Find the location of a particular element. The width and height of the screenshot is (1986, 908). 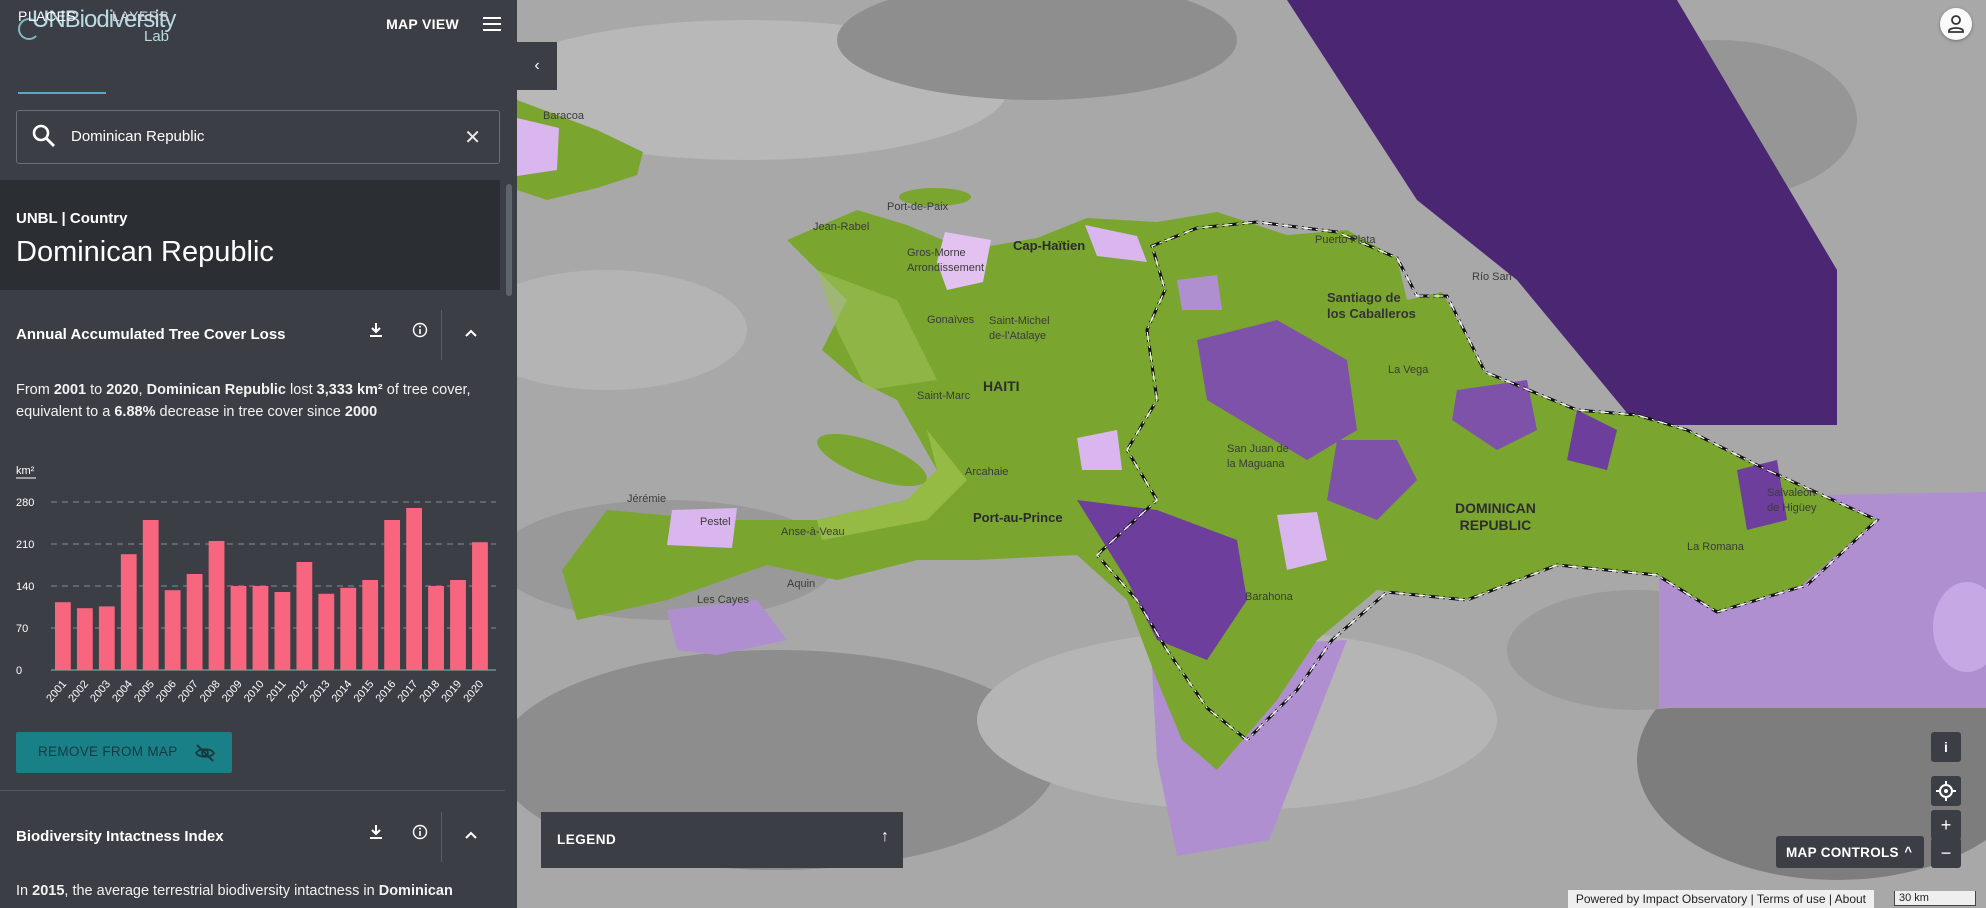

place-label: Saint-Michel de-l'Atalaye is located at coordinates (1019, 328).